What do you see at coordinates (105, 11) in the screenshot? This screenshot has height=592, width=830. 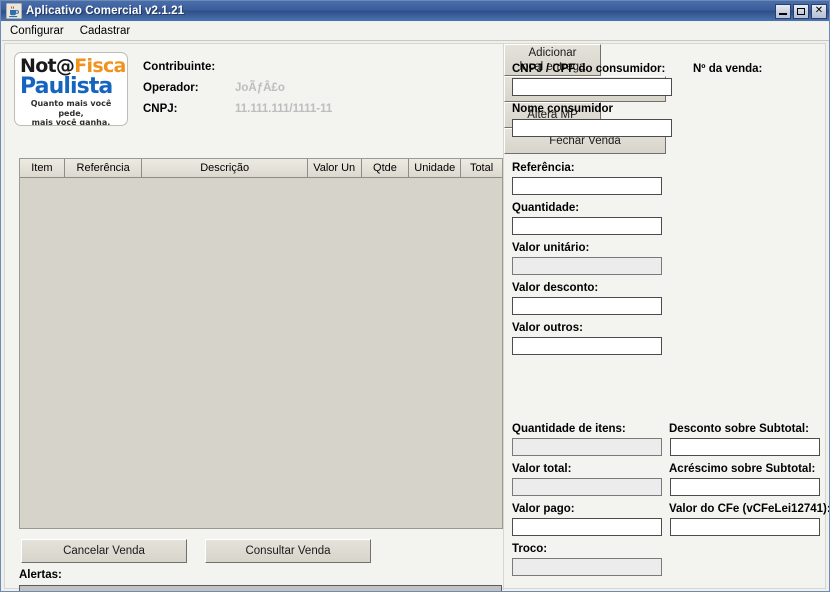 I see `window-title: Aplicativo Comercial v2.1.21` at bounding box center [105, 11].